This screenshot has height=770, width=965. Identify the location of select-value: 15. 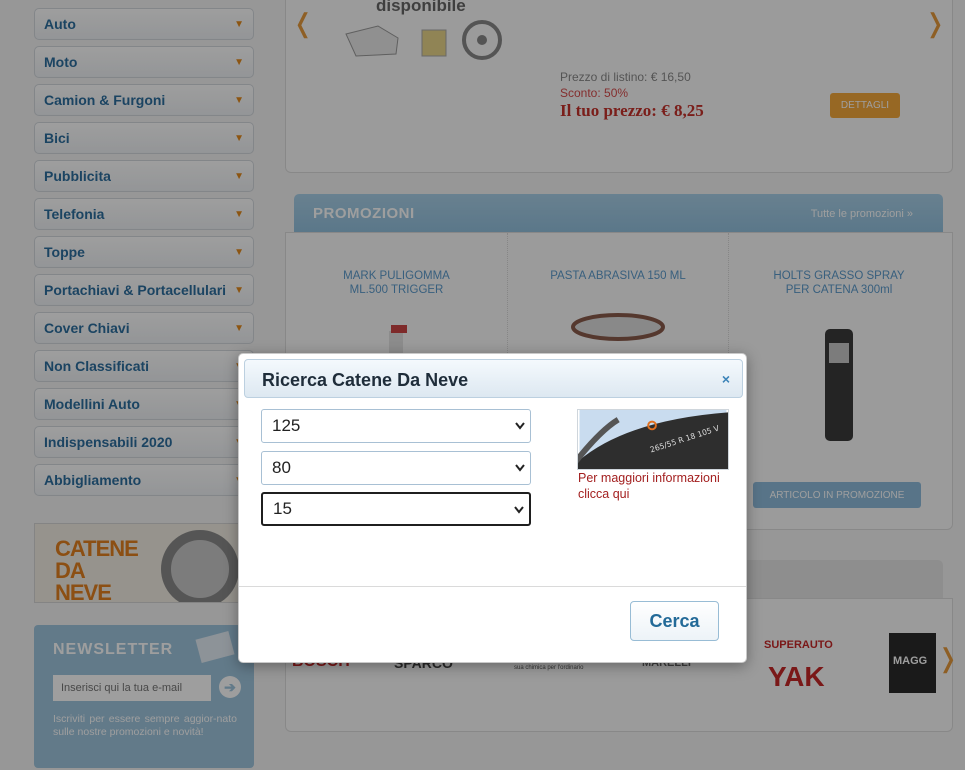
(282, 508).